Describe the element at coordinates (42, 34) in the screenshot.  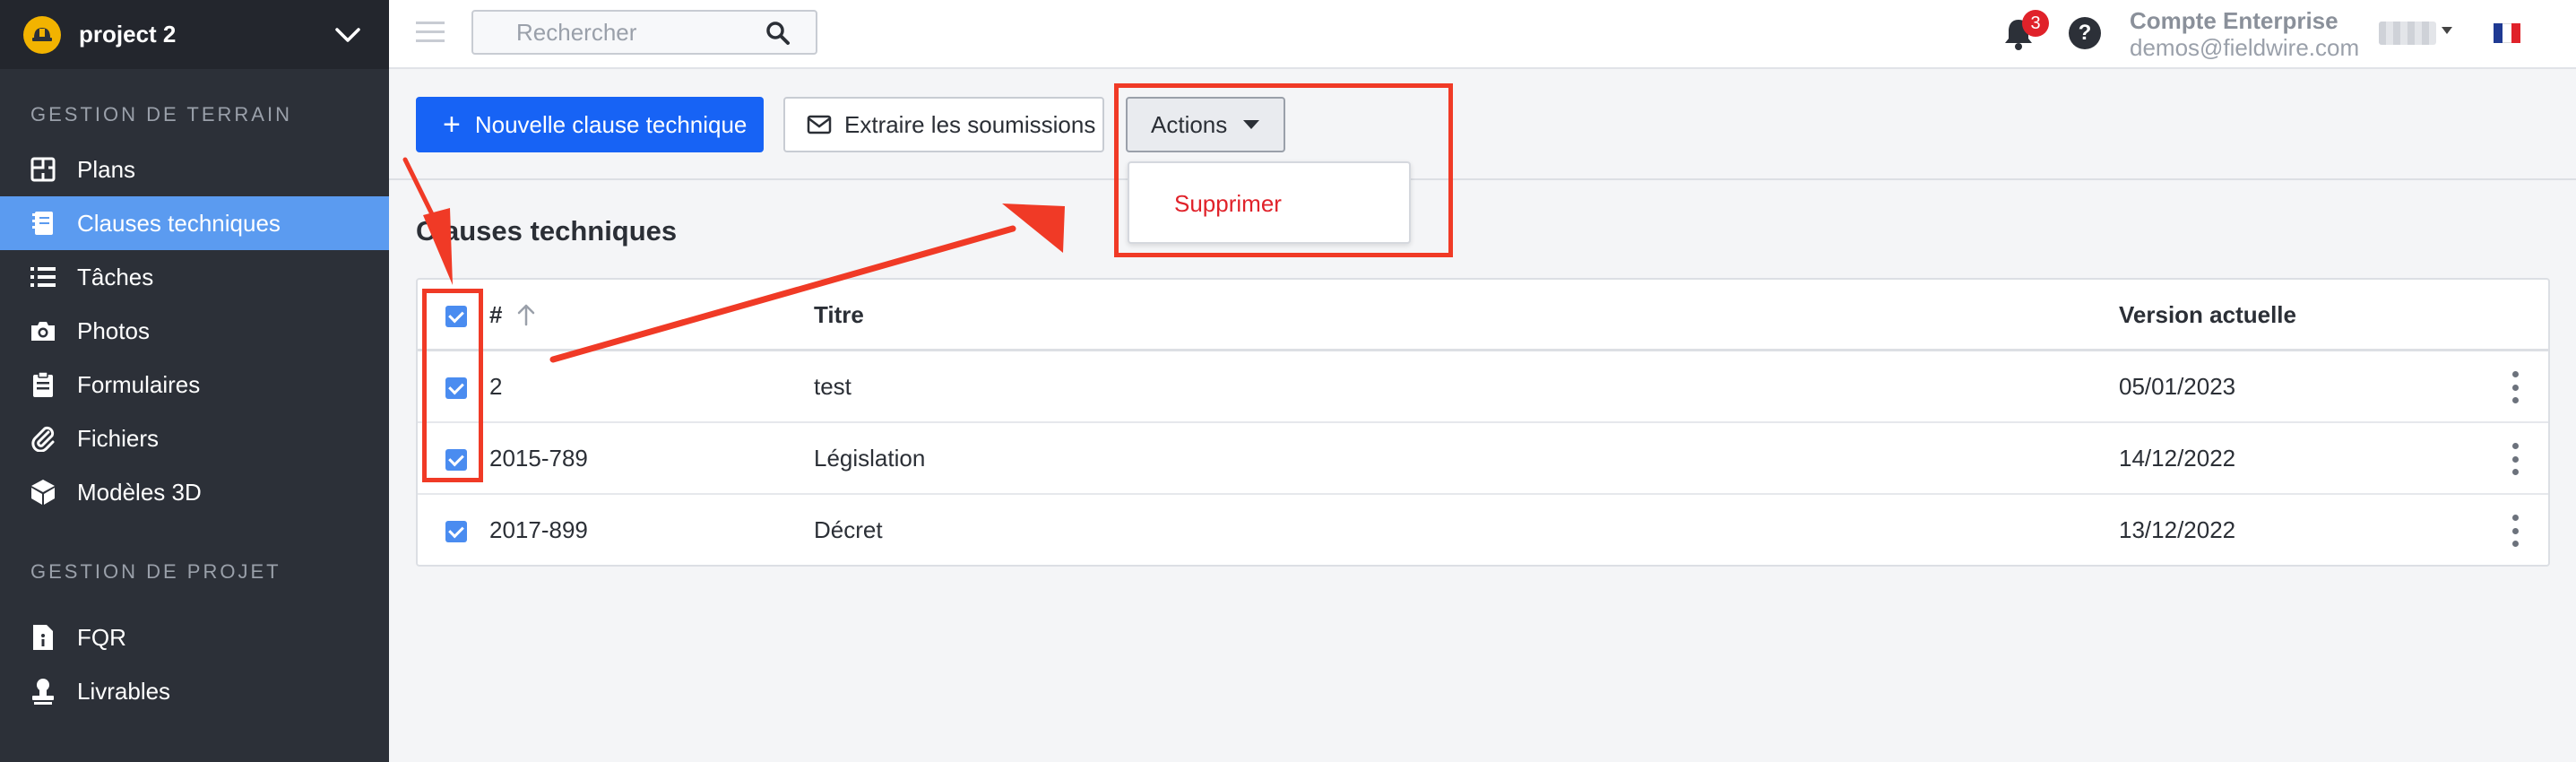
I see `project-logo-icon` at that location.